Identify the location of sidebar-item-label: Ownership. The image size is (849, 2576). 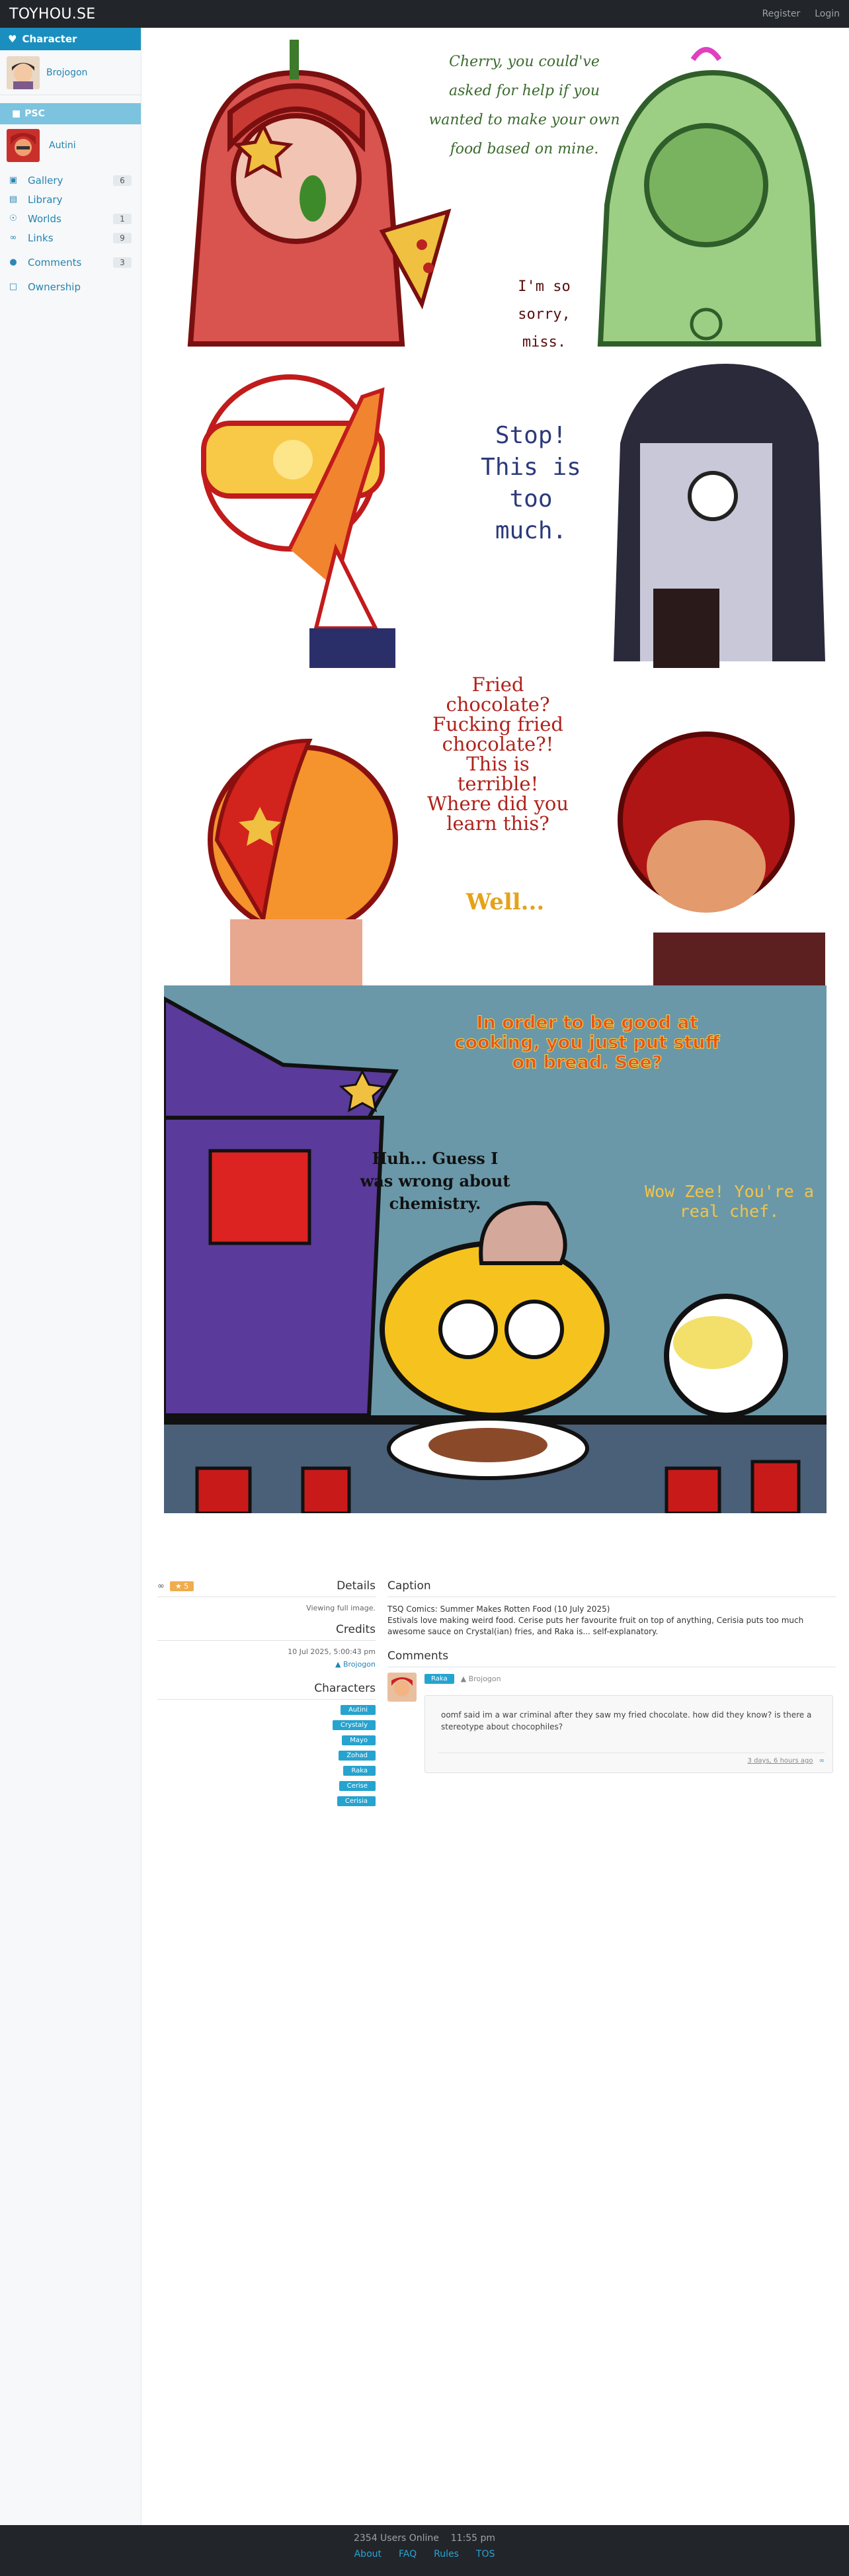
(55, 286).